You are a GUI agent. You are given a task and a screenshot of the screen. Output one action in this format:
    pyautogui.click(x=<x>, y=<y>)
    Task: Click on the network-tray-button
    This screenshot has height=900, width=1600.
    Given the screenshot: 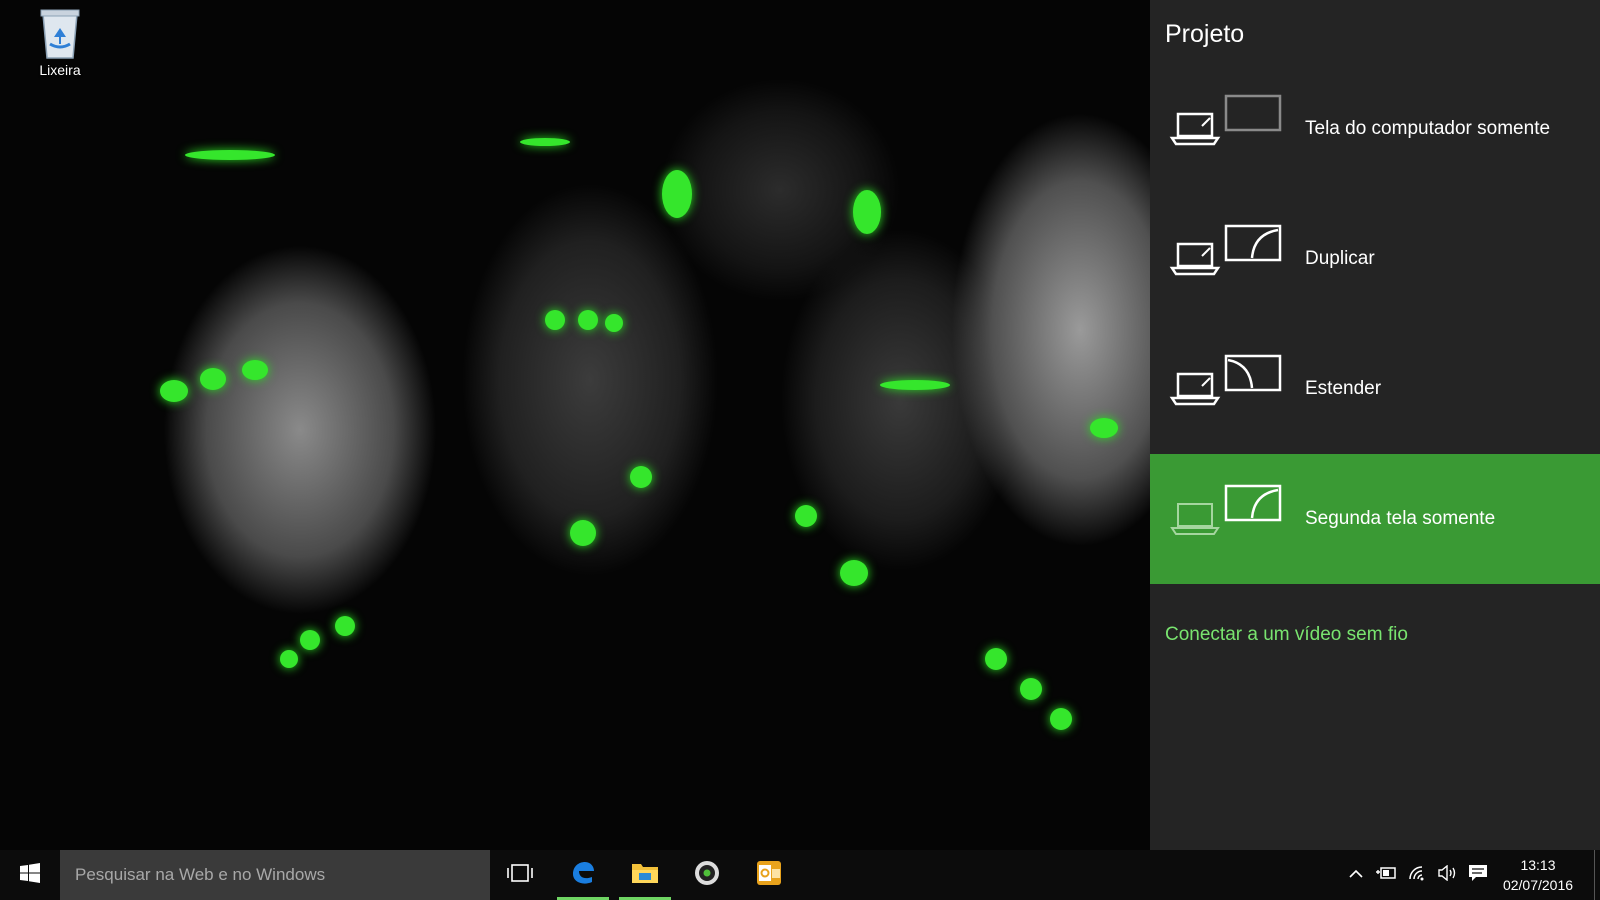 What is the action you would take?
    pyautogui.click(x=1418, y=875)
    